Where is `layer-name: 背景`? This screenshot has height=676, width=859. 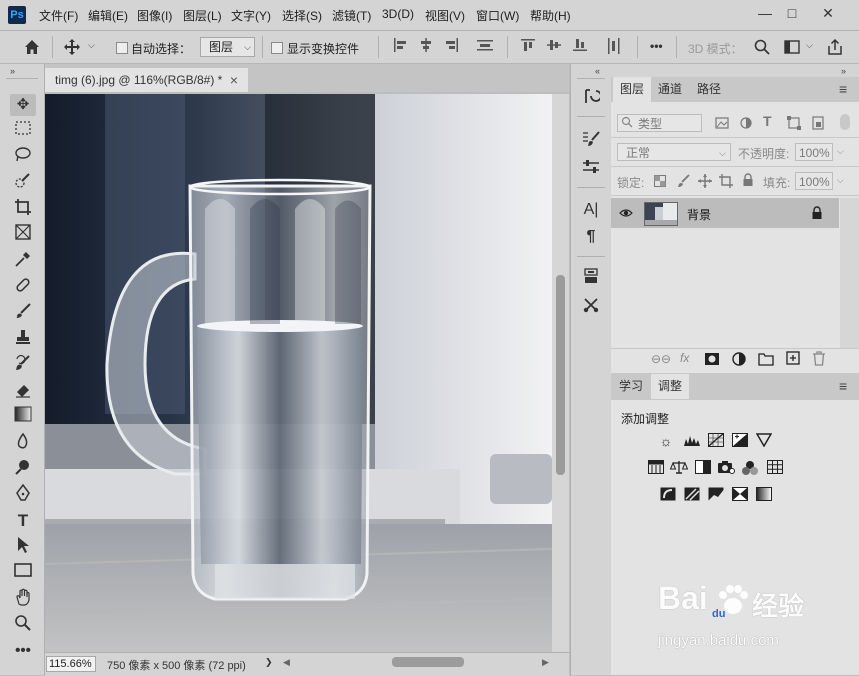 layer-name: 背景 is located at coordinates (699, 214).